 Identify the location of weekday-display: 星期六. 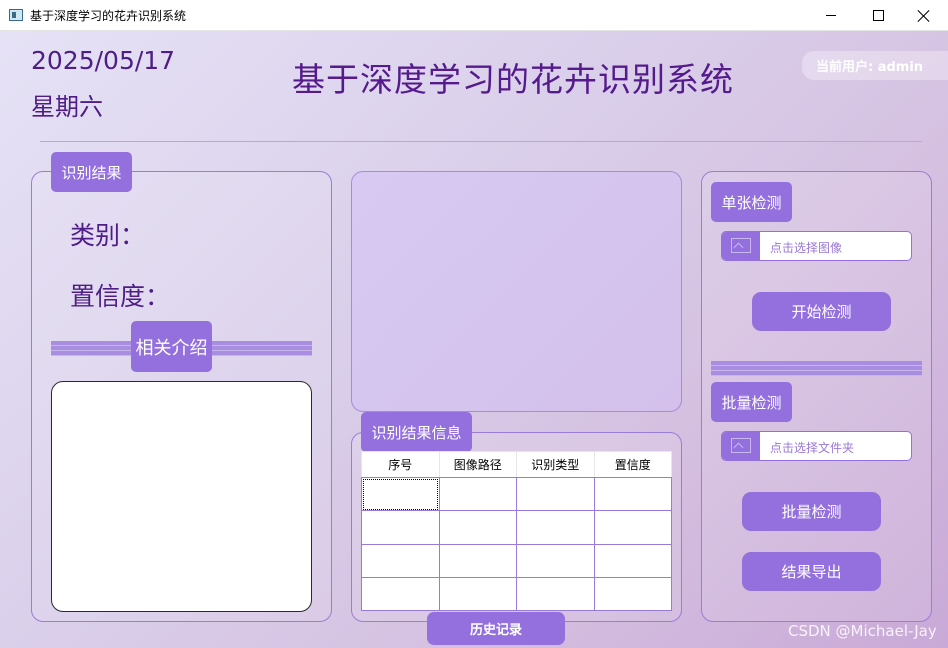
(67, 107).